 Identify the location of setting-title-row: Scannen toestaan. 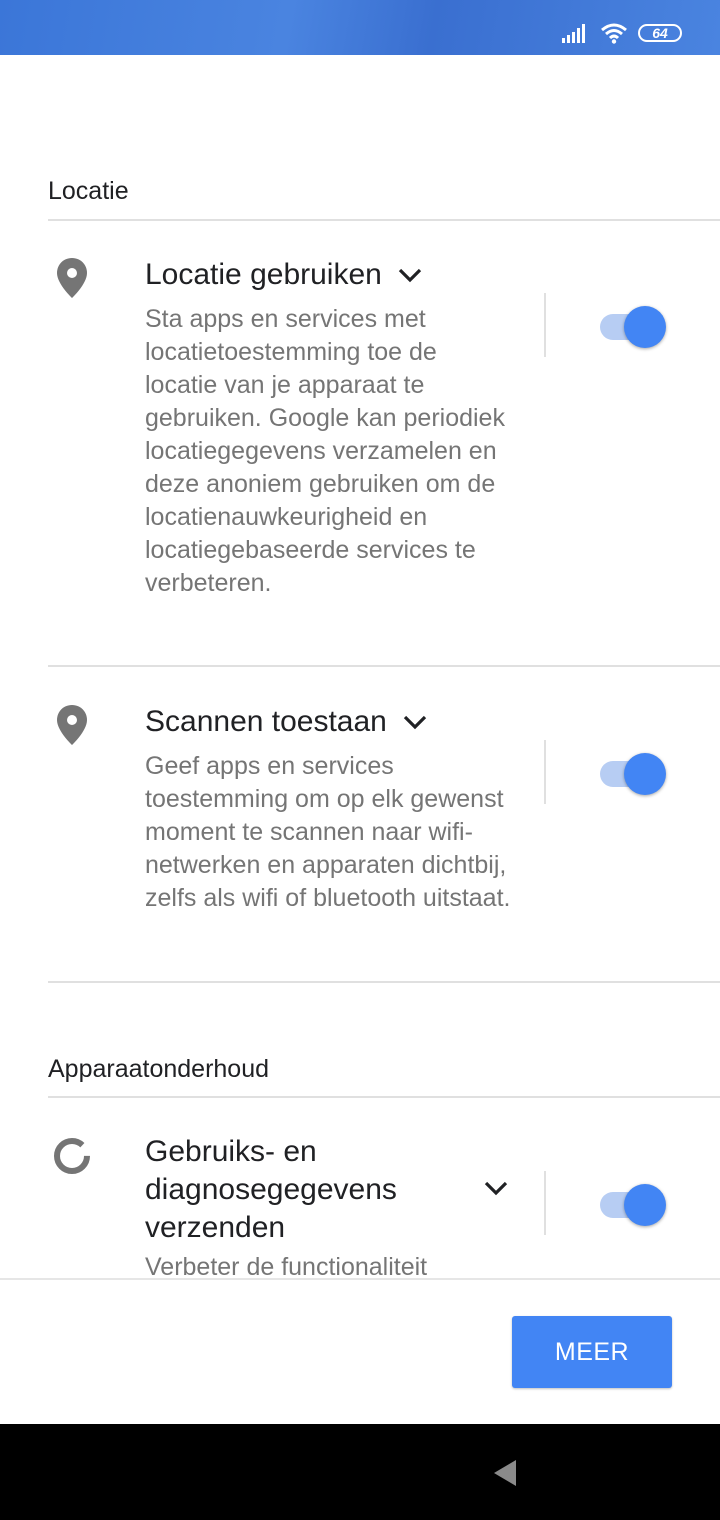
(287, 722).